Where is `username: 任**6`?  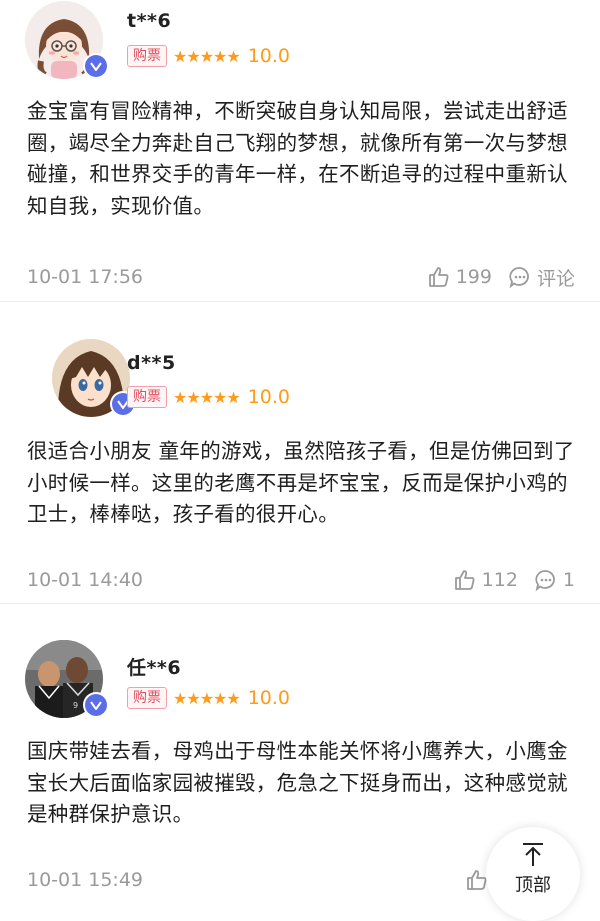
username: 任**6 is located at coordinates (154, 666).